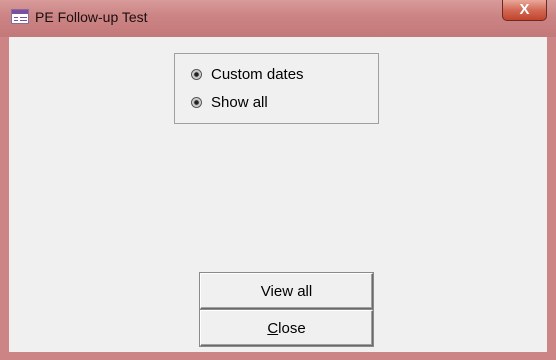 The width and height of the screenshot is (556, 360). What do you see at coordinates (196, 102) in the screenshot?
I see `show-all-radio` at bounding box center [196, 102].